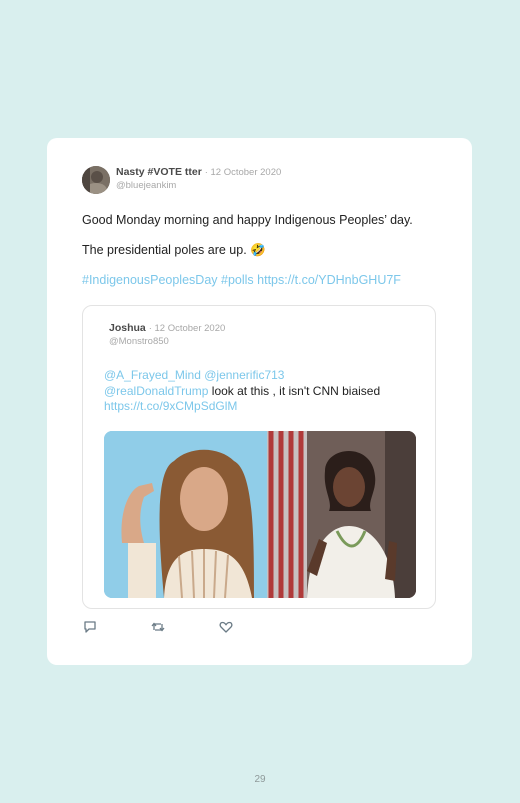 This screenshot has width=520, height=803. I want to click on reply-icon, so click(90, 627).